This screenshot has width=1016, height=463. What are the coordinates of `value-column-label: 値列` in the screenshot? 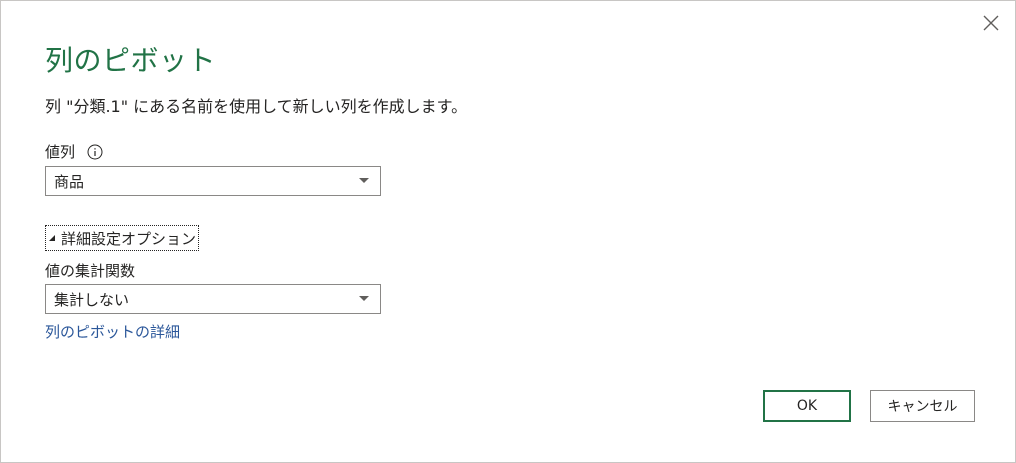 It's located at (60, 152).